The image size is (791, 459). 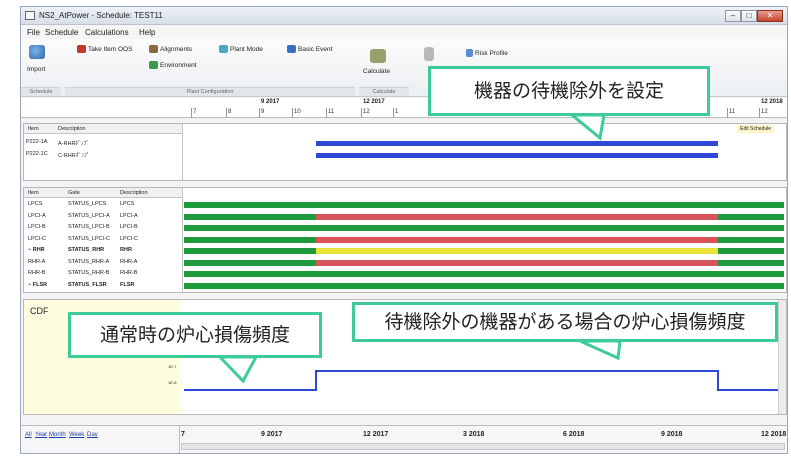 What do you see at coordinates (74, 193) in the screenshot?
I see `header-gate: Gate` at bounding box center [74, 193].